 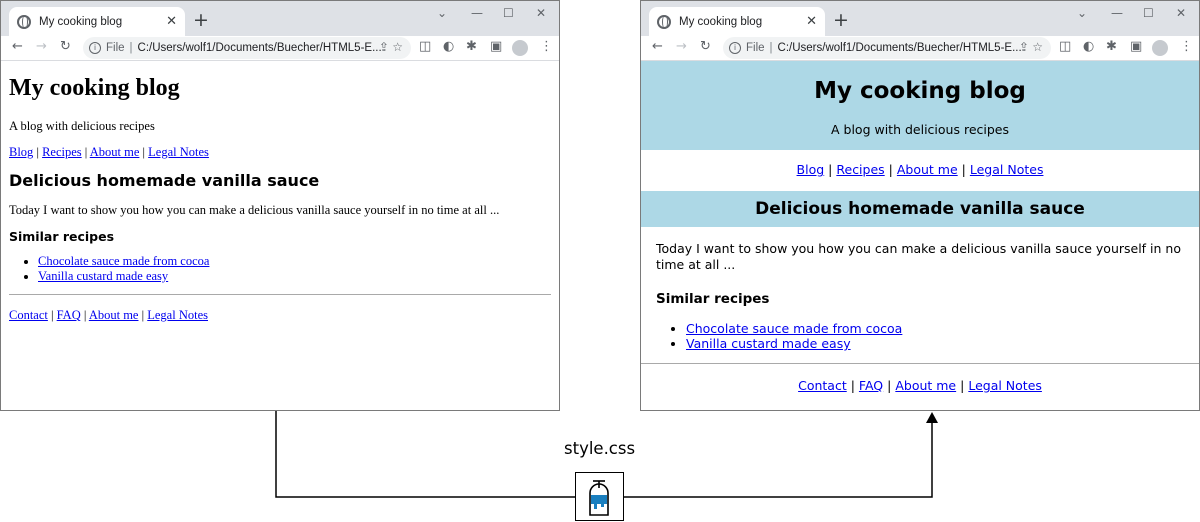 What do you see at coordinates (425, 454) in the screenshot?
I see `input-connector` at bounding box center [425, 454].